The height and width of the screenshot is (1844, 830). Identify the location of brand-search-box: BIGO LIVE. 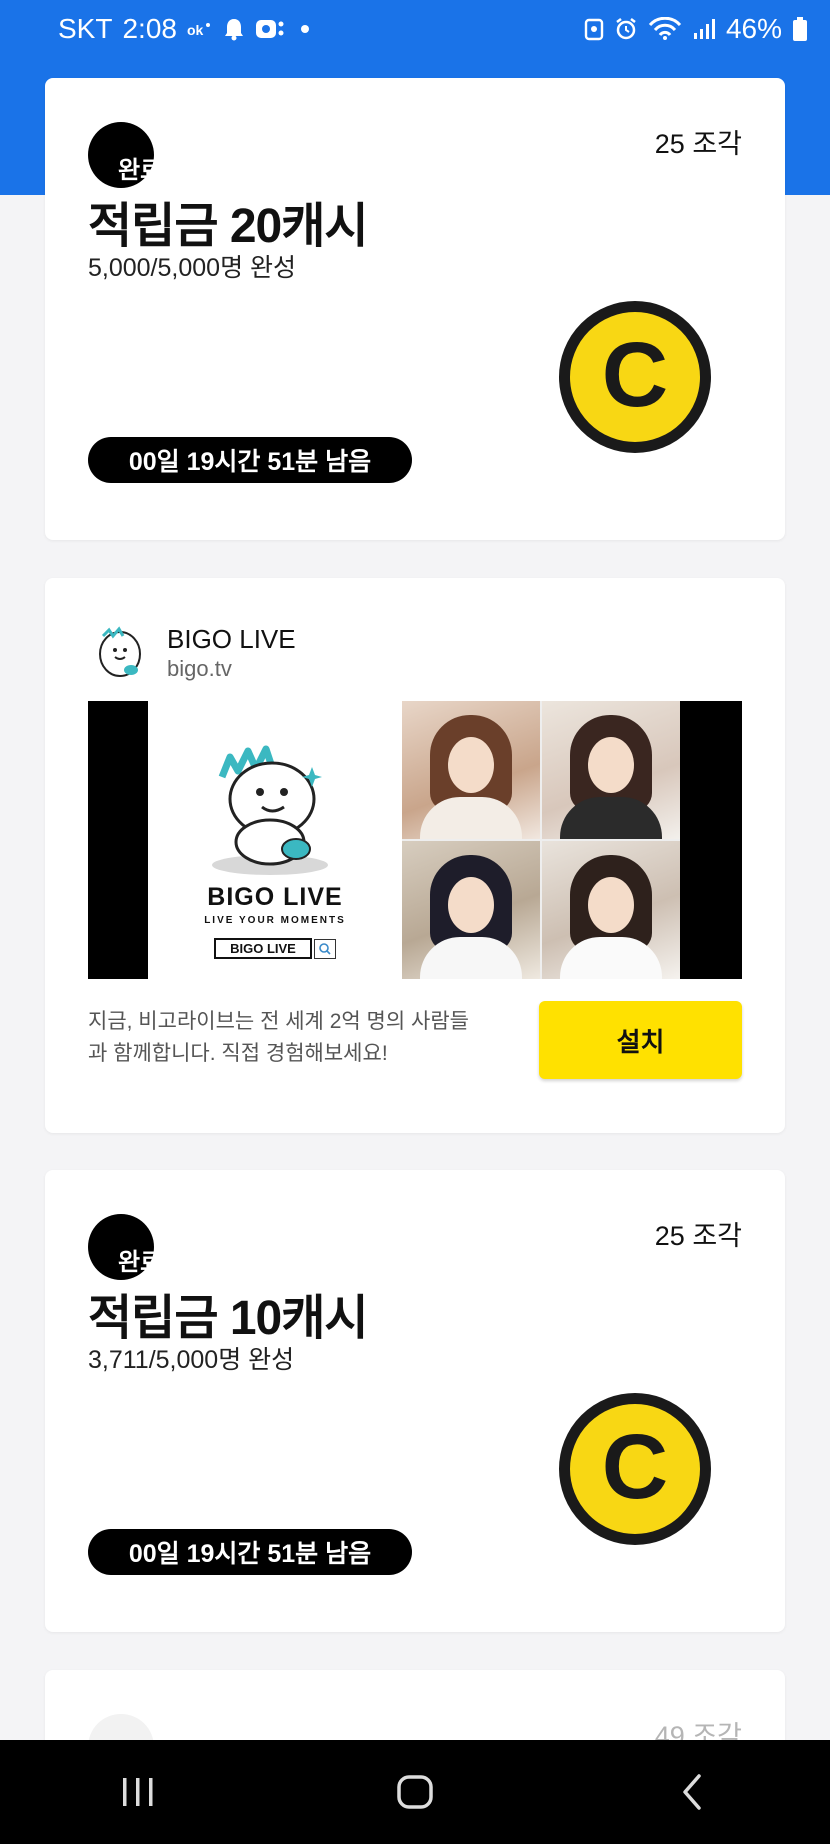
(275, 948).